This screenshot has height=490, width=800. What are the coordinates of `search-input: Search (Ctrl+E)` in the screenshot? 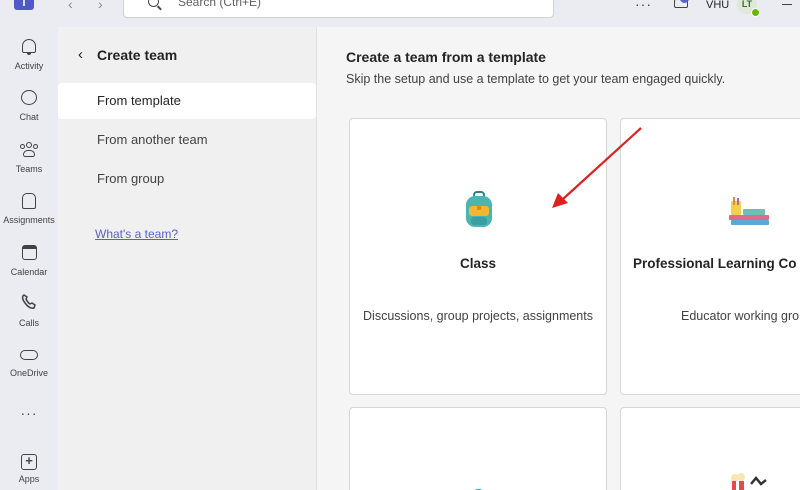 It's located at (338, 9).